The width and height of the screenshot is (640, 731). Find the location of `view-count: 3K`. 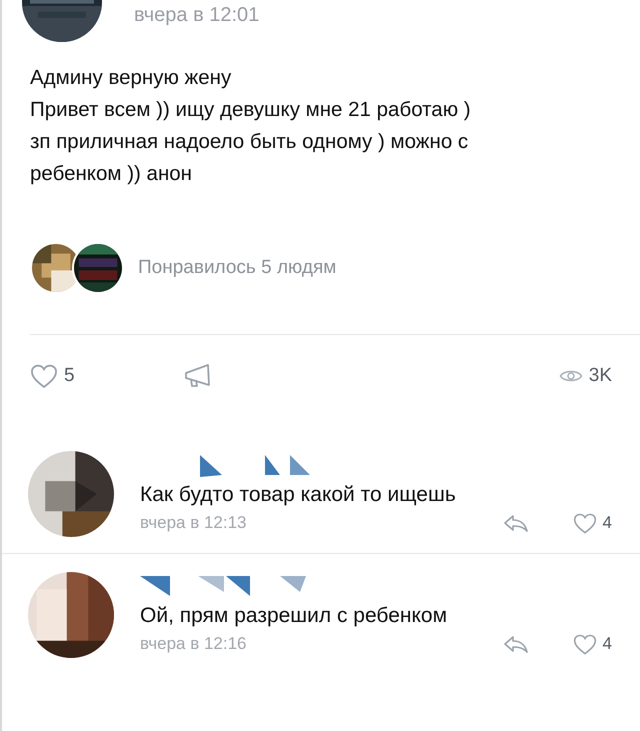

view-count: 3K is located at coordinates (600, 376).